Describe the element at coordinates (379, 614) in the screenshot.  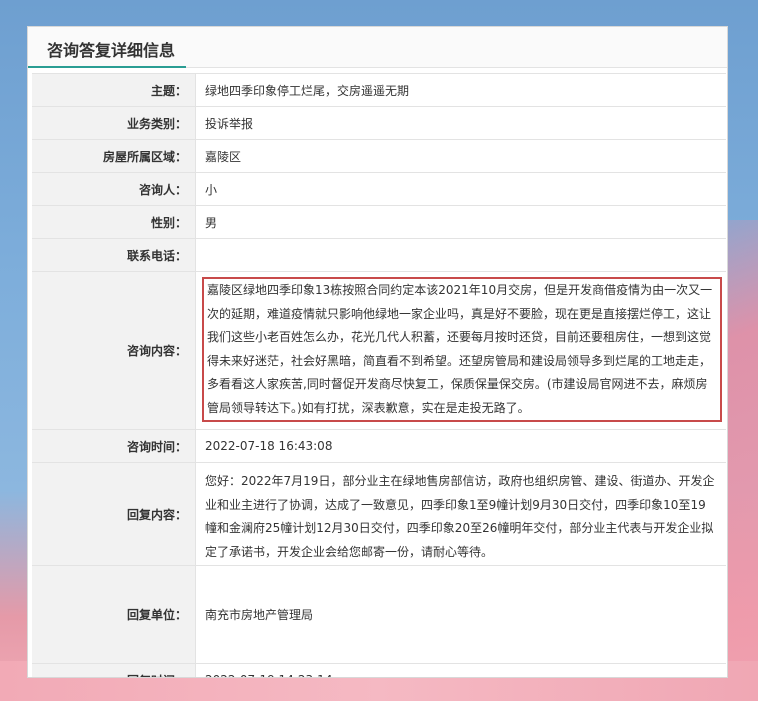
I see `row-reply-unit: 回复单位： 南充市房地产管理局` at that location.